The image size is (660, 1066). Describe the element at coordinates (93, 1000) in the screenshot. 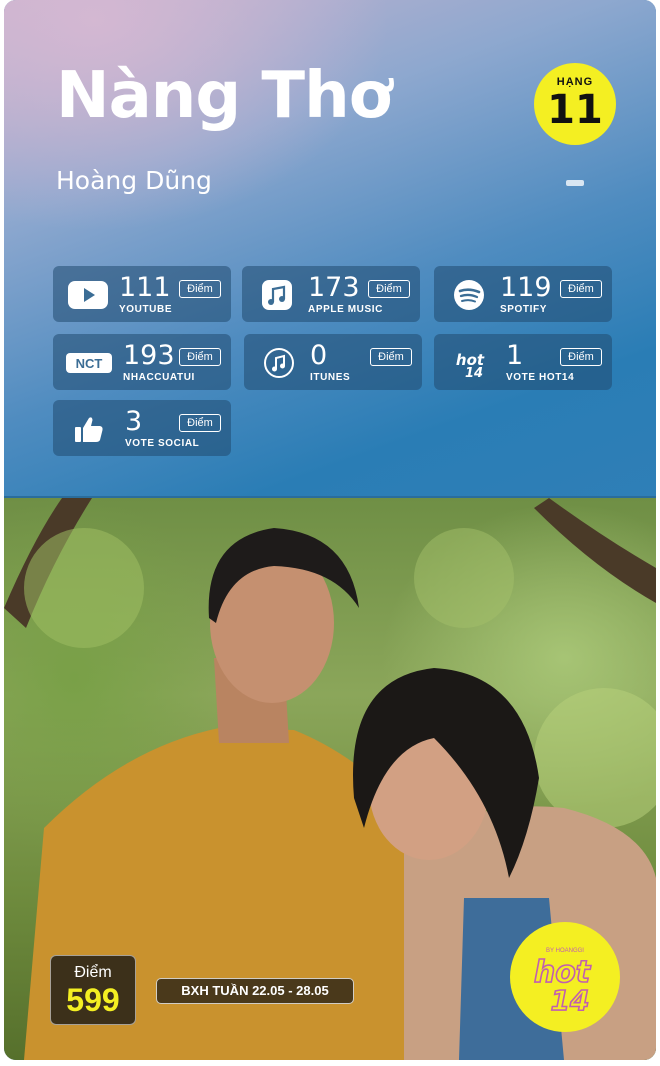

I see `score-value: 599` at that location.